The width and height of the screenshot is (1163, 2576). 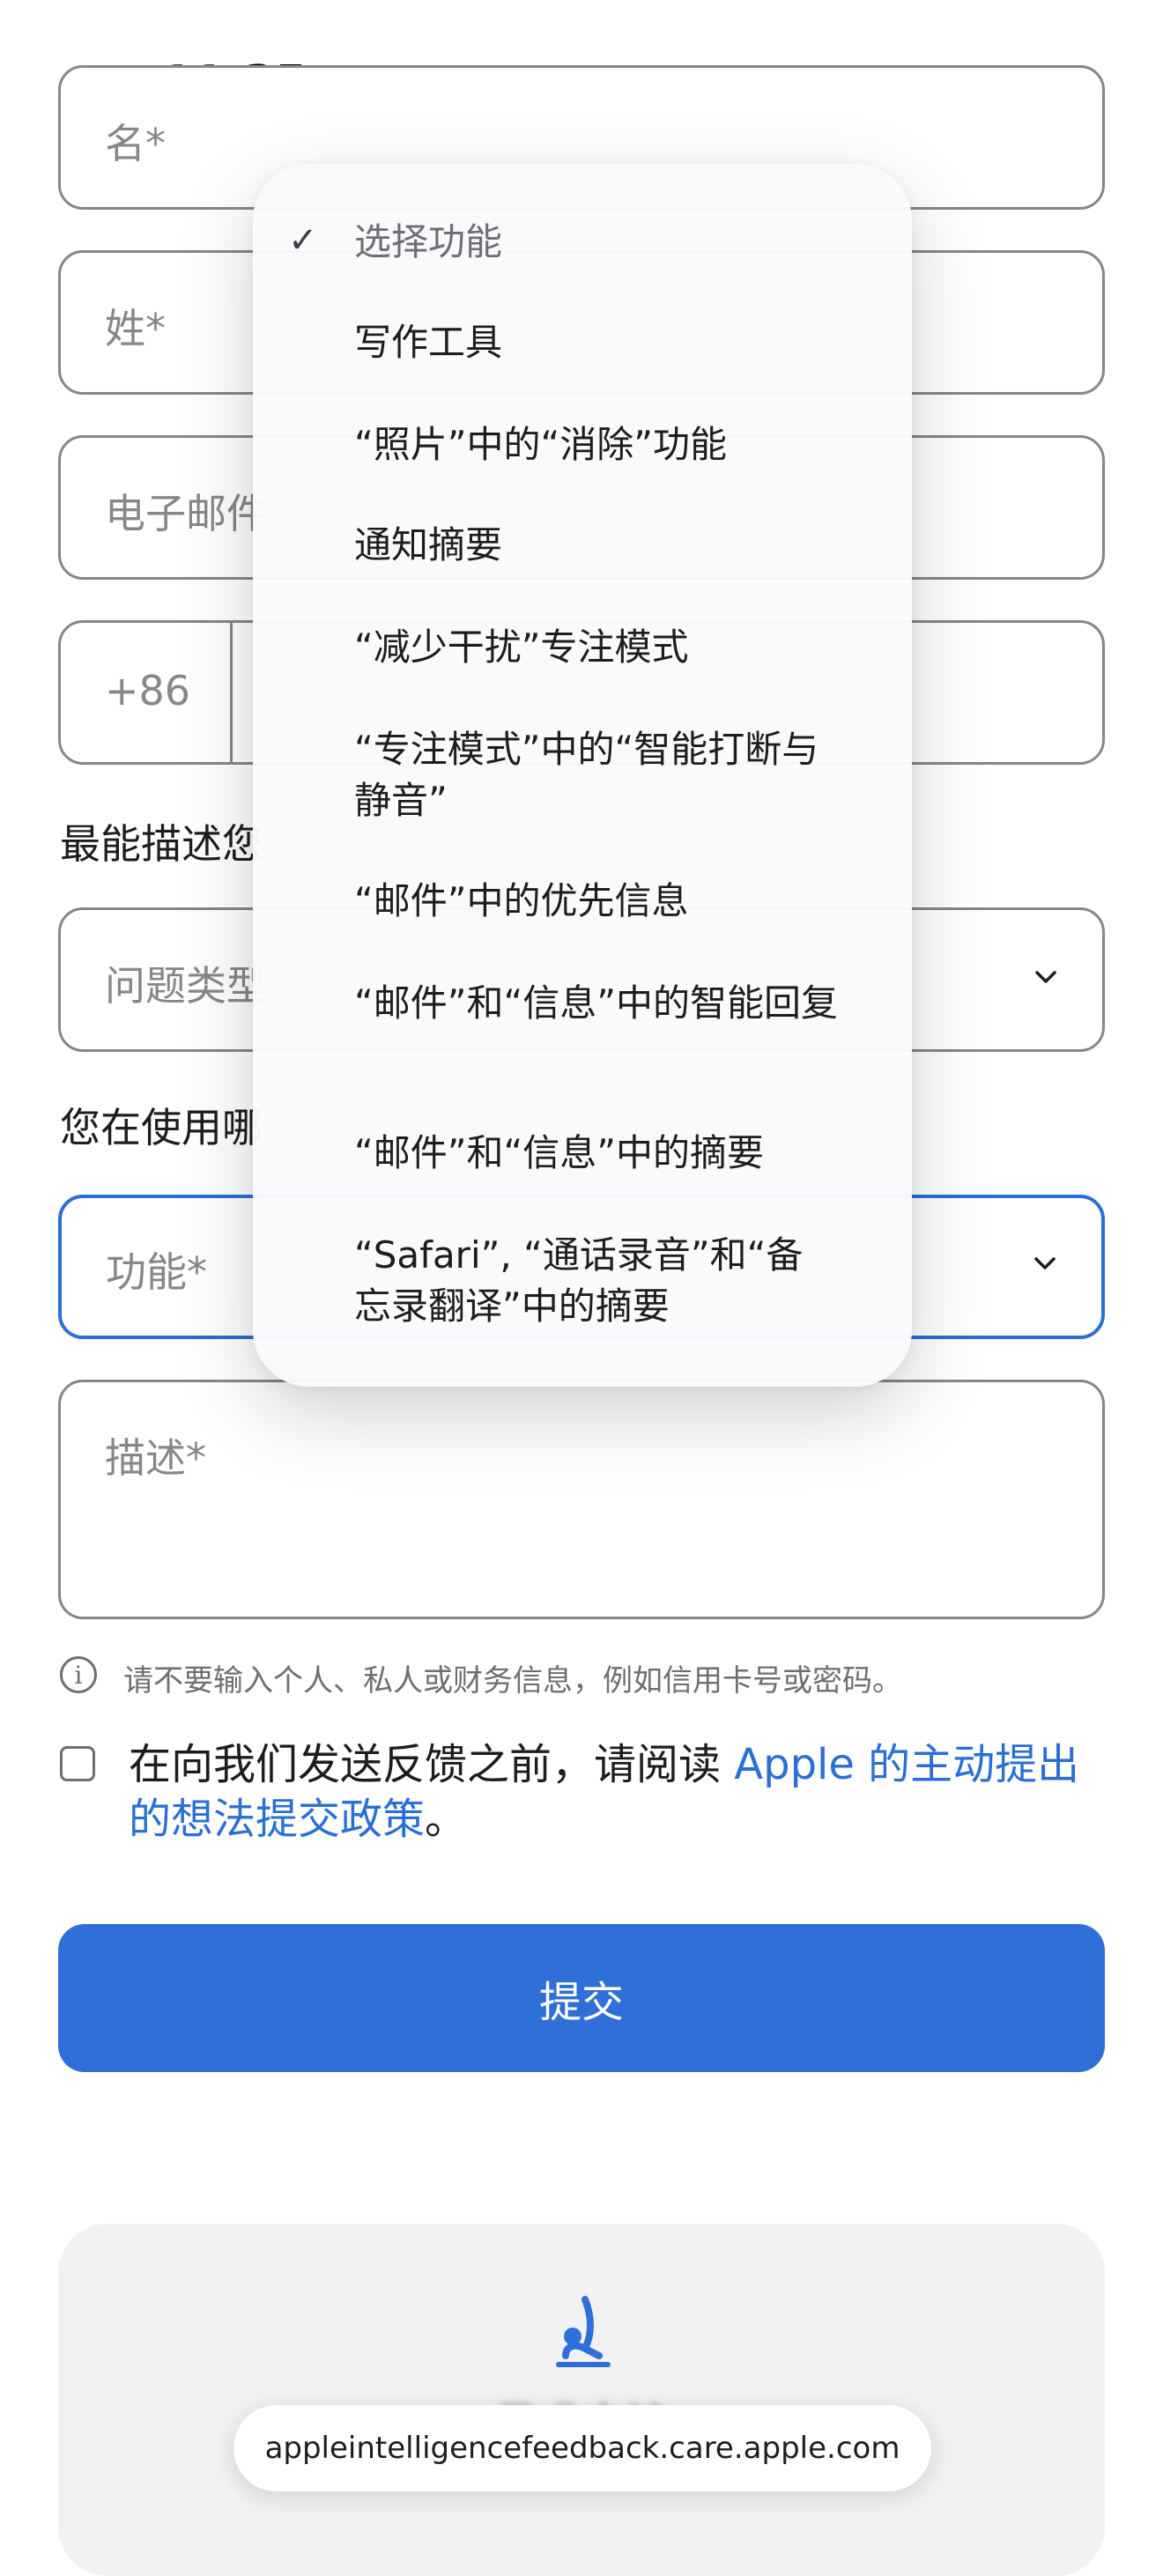 What do you see at coordinates (77, 1764) in the screenshot?
I see `consent-checkbox` at bounding box center [77, 1764].